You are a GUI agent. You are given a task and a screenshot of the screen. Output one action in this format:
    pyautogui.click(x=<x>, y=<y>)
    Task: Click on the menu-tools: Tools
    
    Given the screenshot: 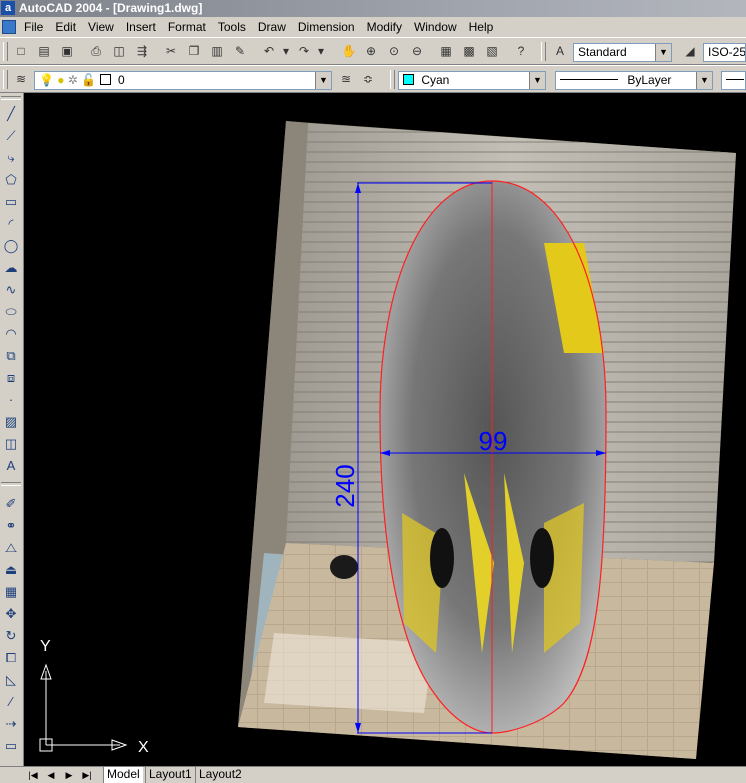 What is the action you would take?
    pyautogui.click(x=235, y=27)
    